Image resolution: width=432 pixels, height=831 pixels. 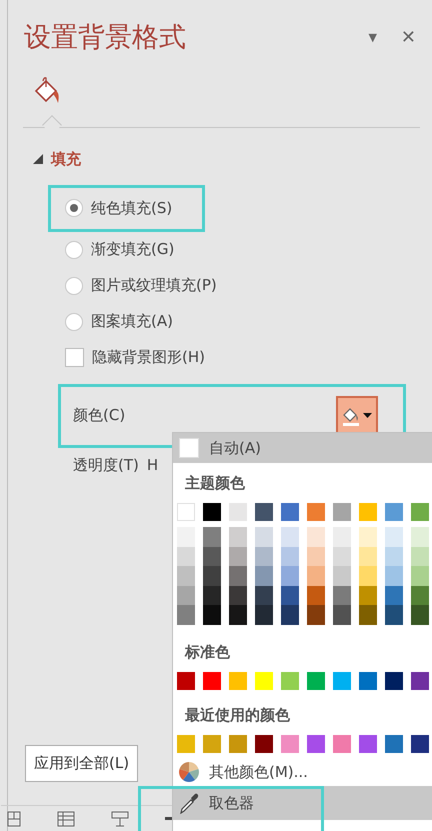 What do you see at coordinates (154, 285) in the screenshot?
I see `option-label: 图片或纹理填充(P)` at bounding box center [154, 285].